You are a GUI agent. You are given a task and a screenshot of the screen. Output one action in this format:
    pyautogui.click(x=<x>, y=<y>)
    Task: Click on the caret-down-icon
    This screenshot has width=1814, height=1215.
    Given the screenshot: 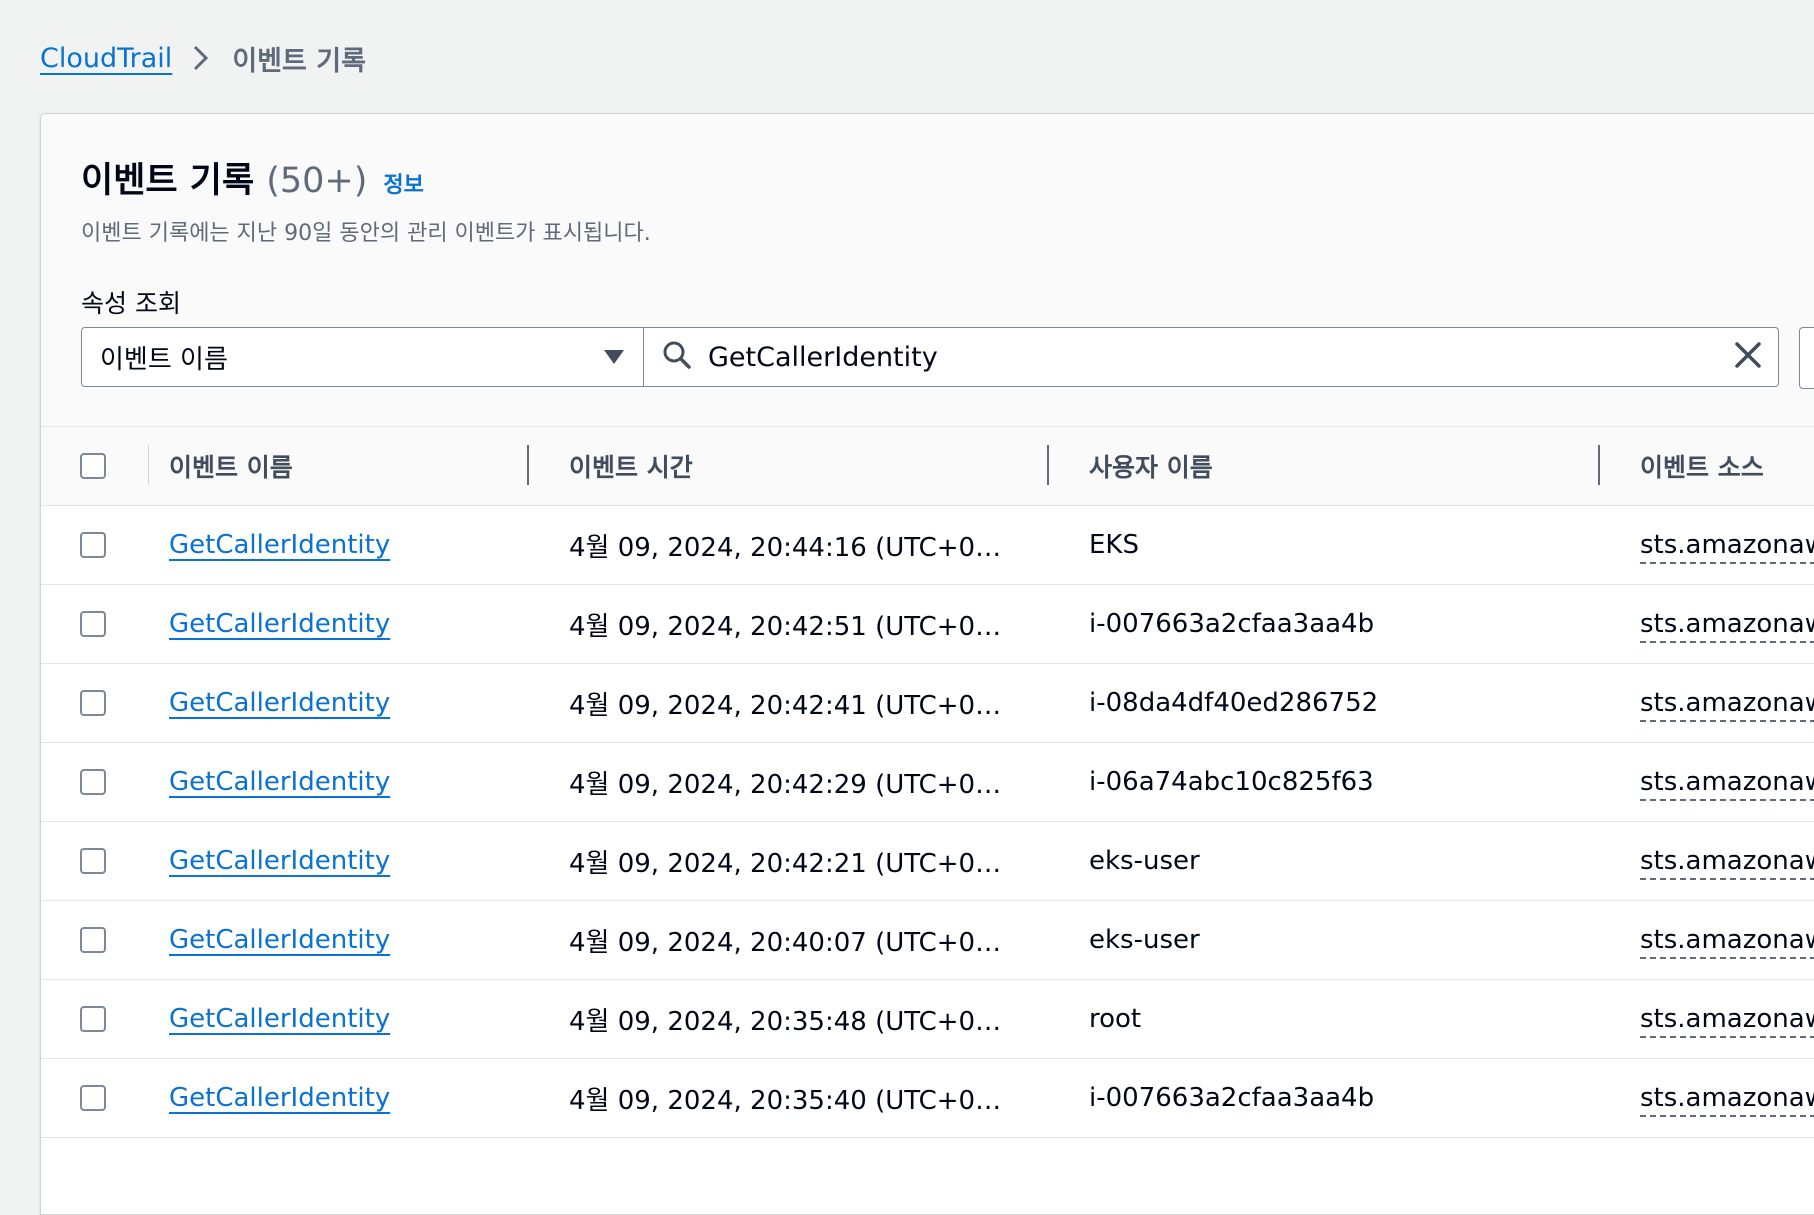 What is the action you would take?
    pyautogui.click(x=614, y=357)
    